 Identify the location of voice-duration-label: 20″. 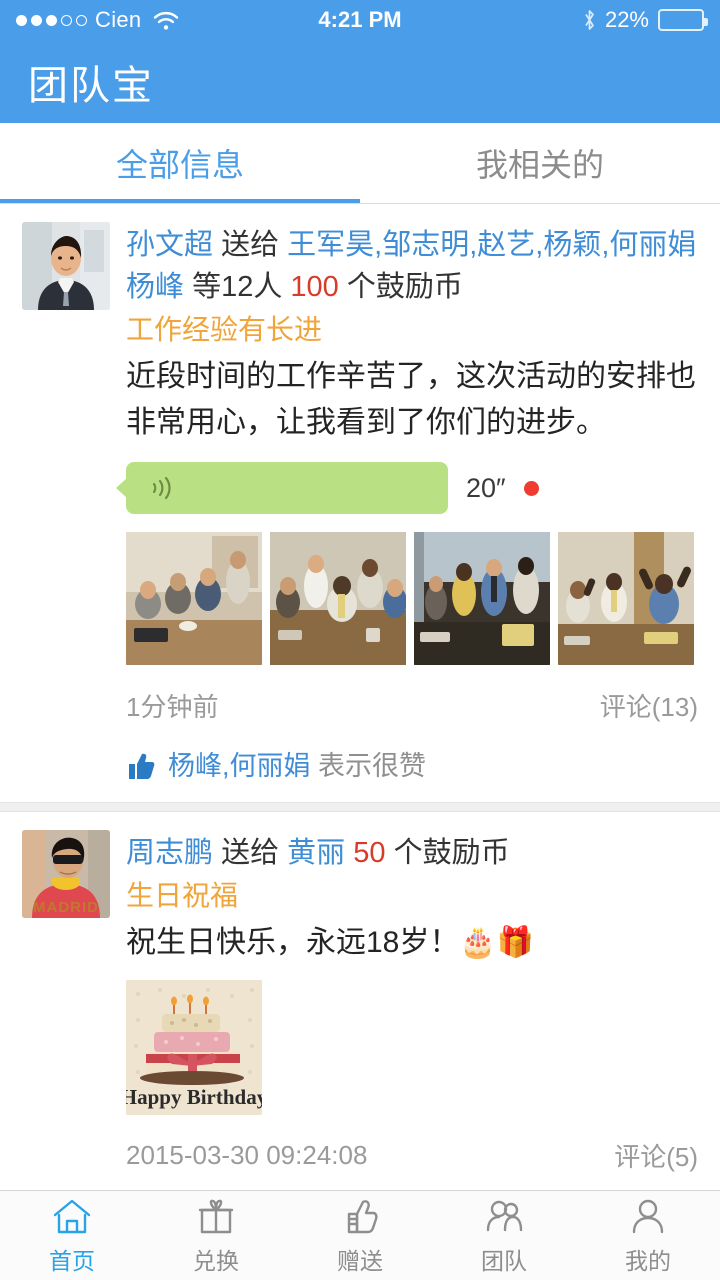
(486, 487).